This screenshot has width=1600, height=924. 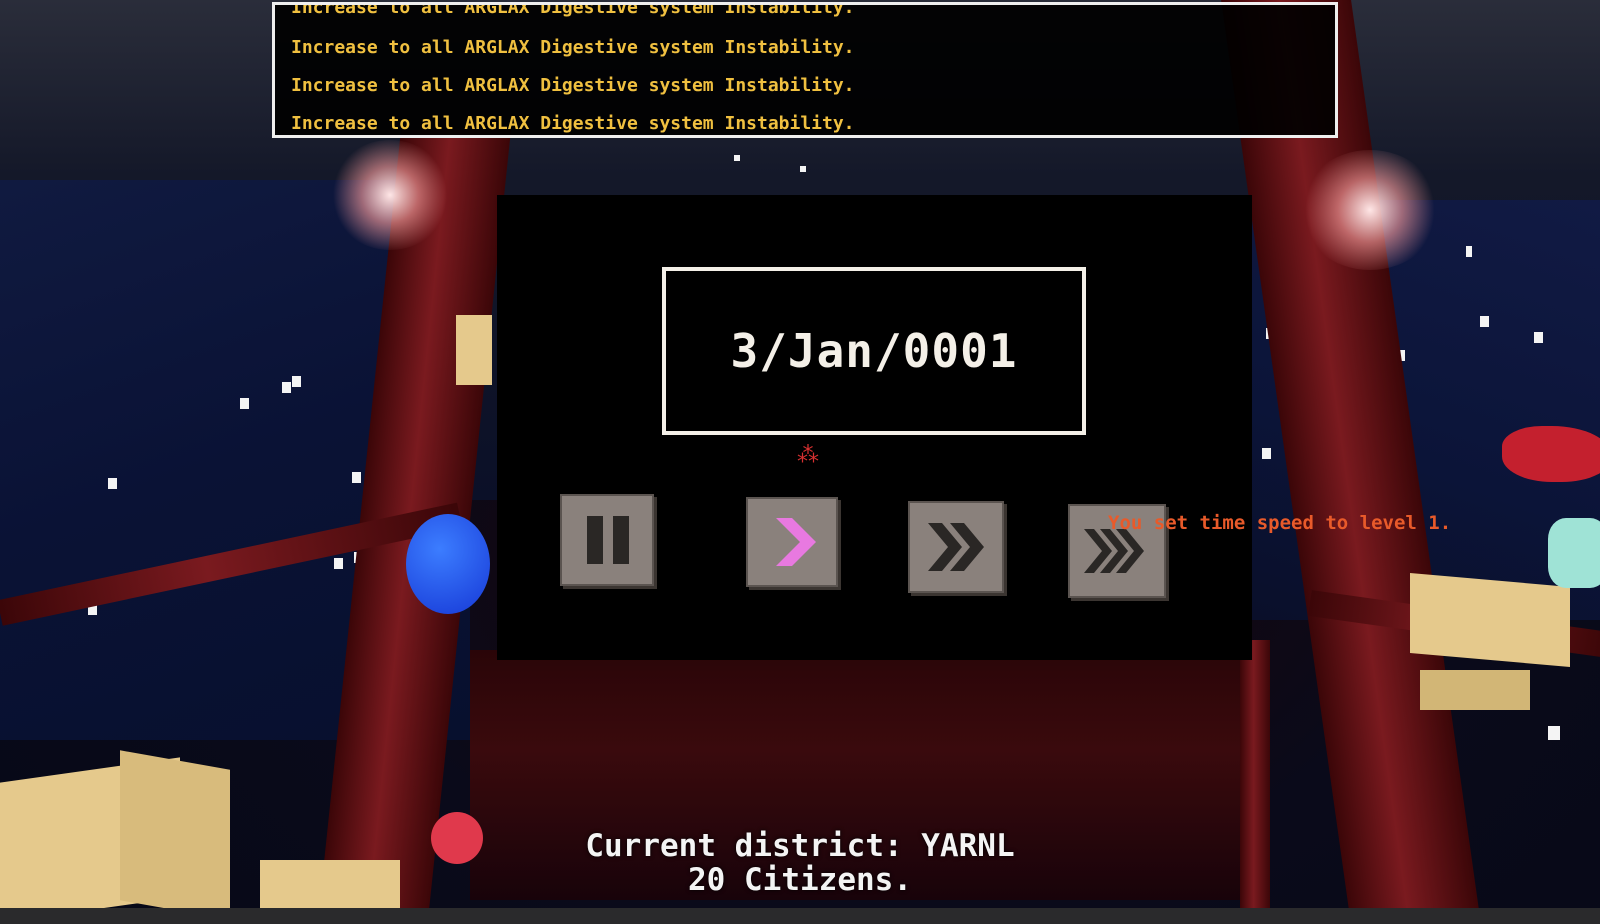 What do you see at coordinates (1574, 553) in the screenshot?
I see `teal-object` at bounding box center [1574, 553].